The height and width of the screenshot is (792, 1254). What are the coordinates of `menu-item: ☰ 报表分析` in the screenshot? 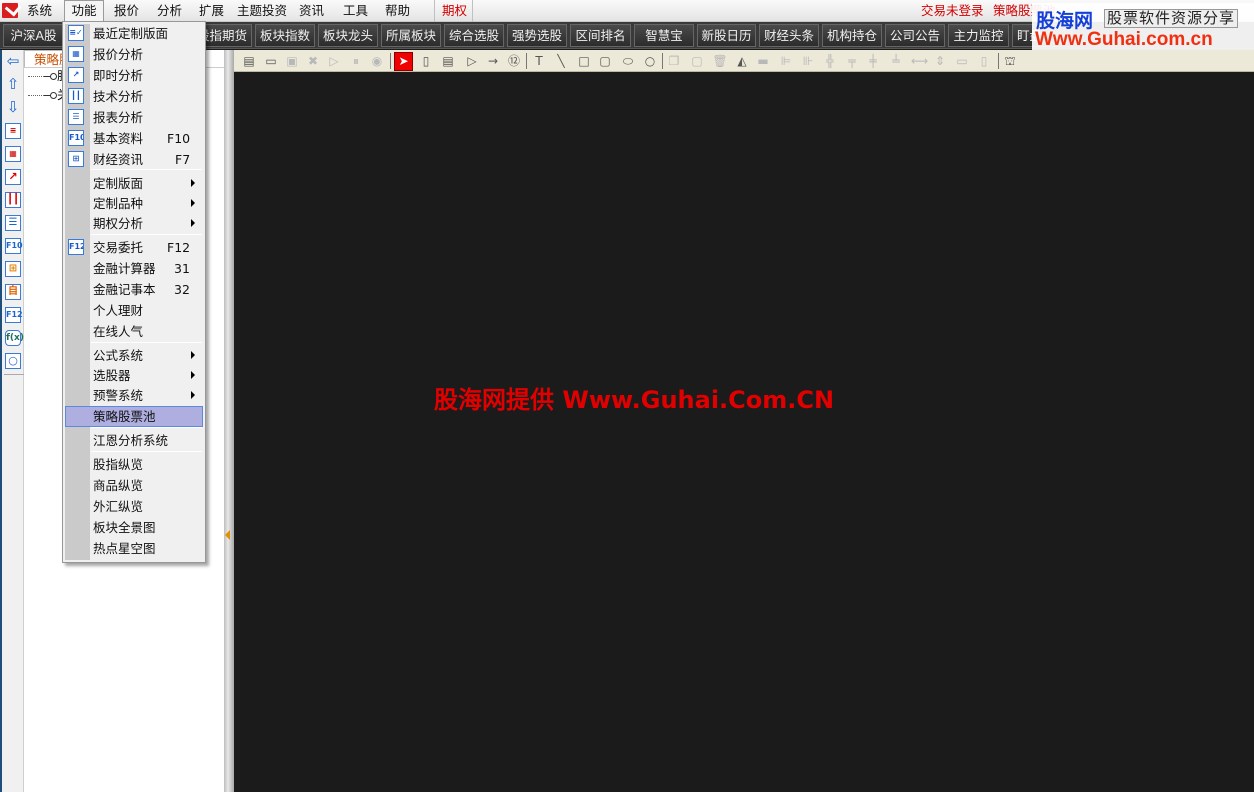 It's located at (134, 117).